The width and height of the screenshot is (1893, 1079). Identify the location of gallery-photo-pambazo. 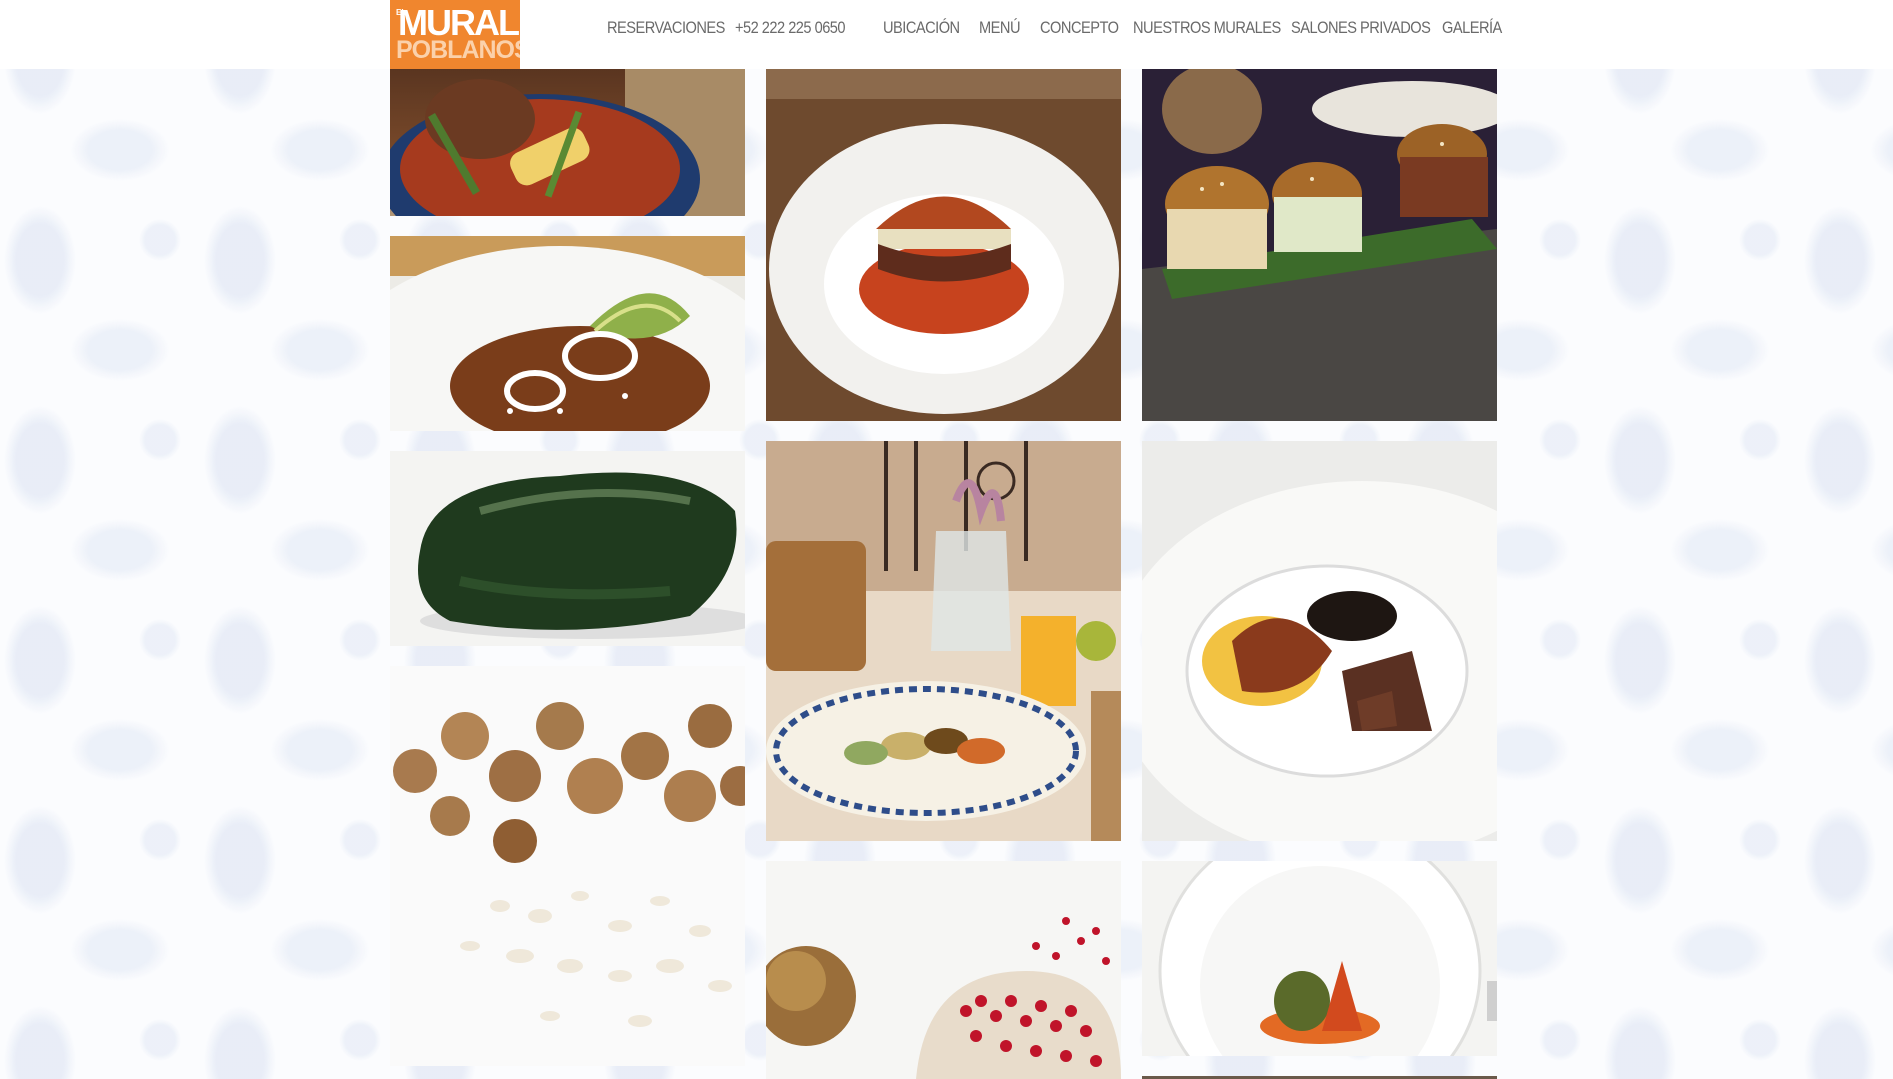
(943, 245).